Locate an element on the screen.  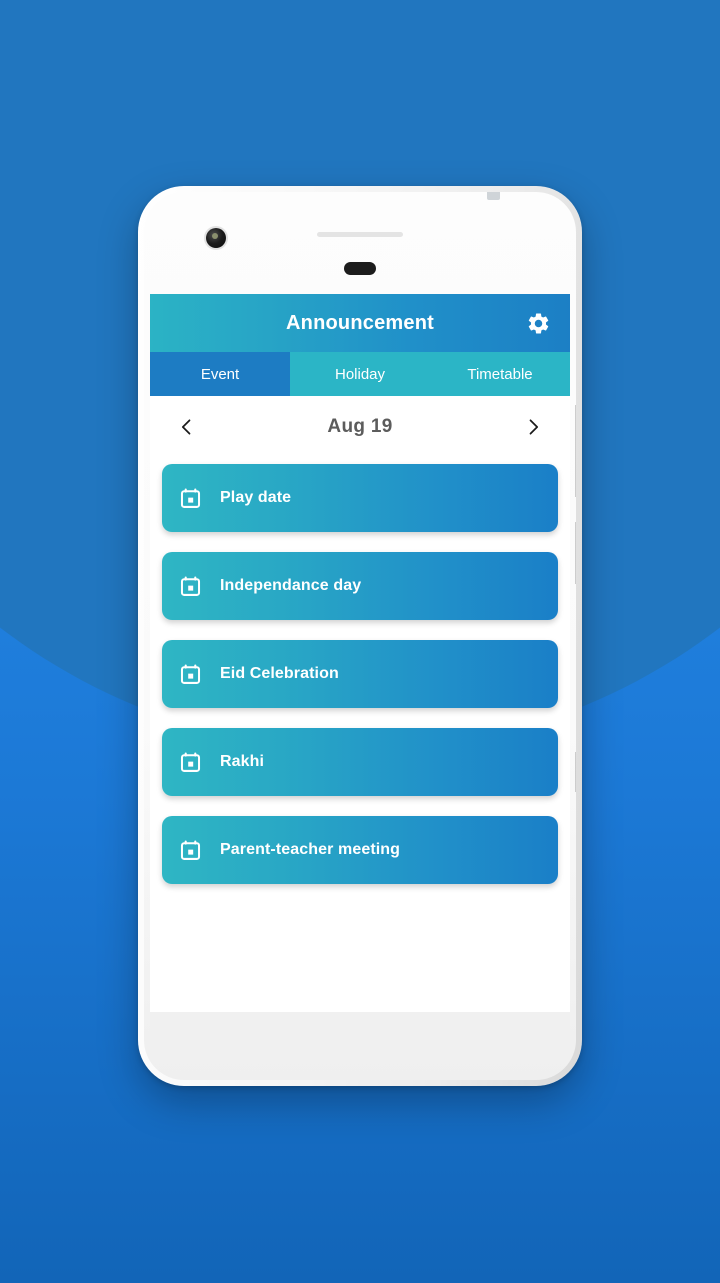
gear-icon is located at coordinates (538, 323).